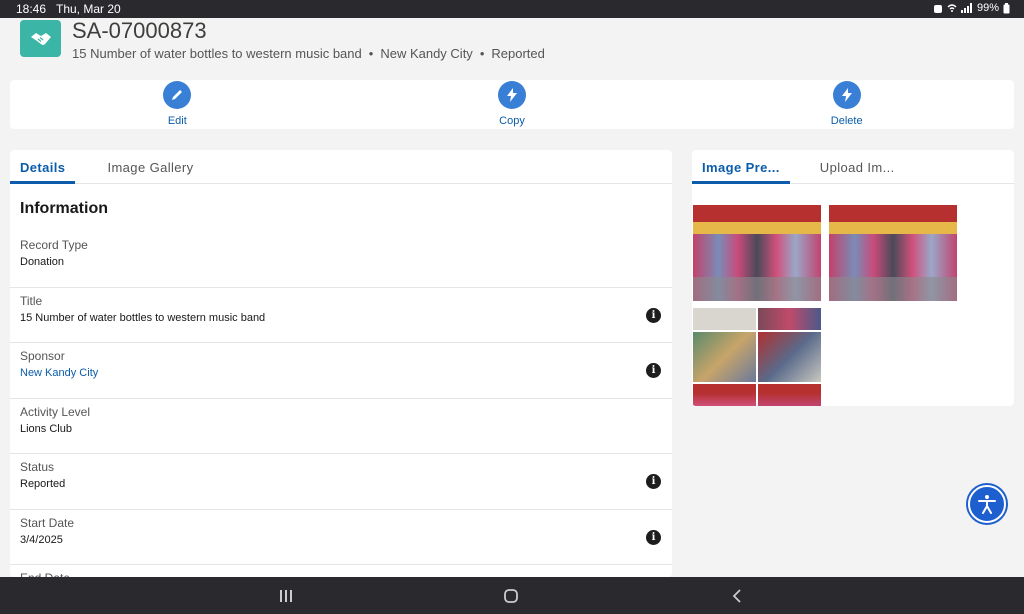 The width and height of the screenshot is (1024, 614). Describe the element at coordinates (139, 30) in the screenshot. I see `record-title: SA-07000873` at that location.